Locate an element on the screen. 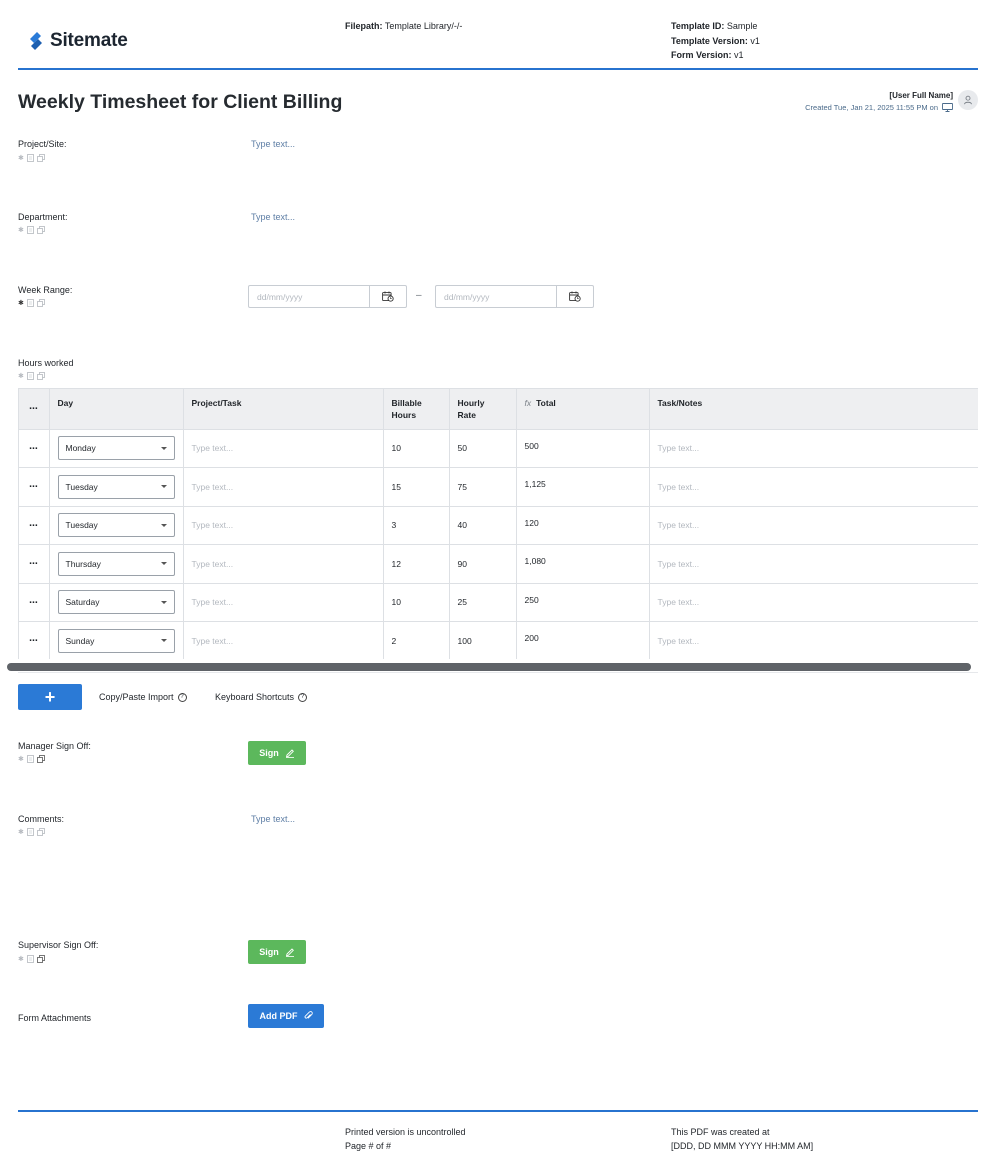 The image size is (994, 1171). hourly-rate-cell: 90 is located at coordinates (483, 564).